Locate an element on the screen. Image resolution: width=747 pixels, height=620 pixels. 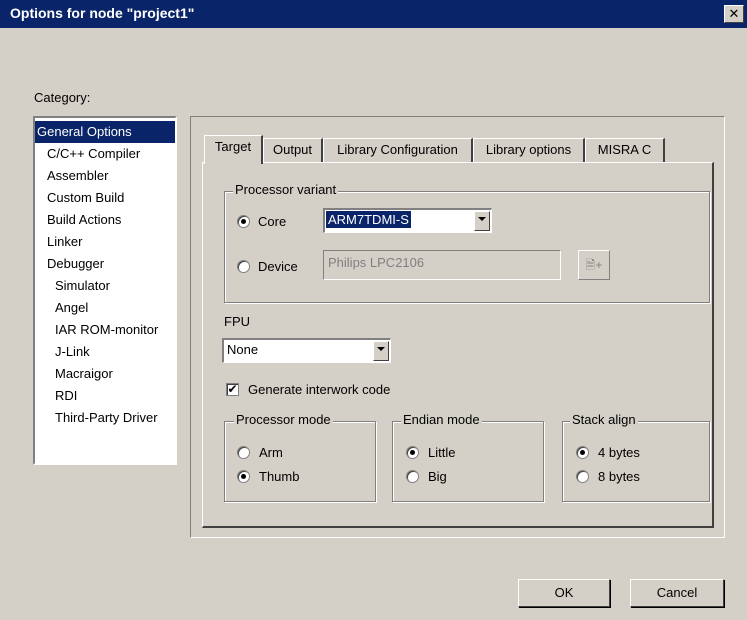
core-label: Core is located at coordinates (272, 221).